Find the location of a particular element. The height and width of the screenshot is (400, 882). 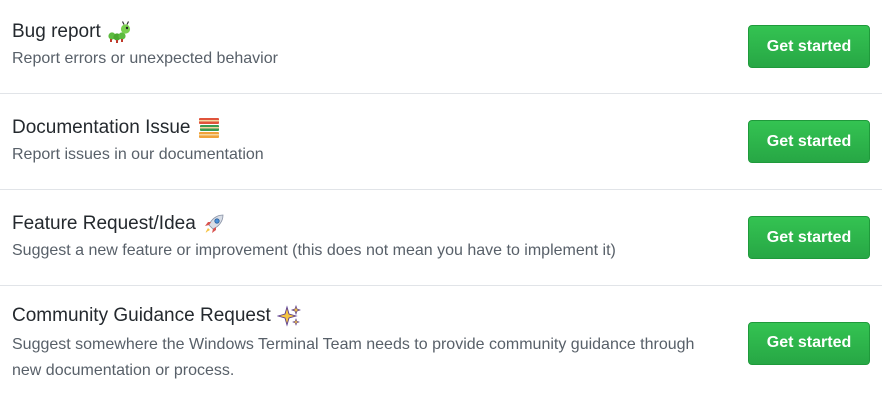

rocket-icon is located at coordinates (214, 224).